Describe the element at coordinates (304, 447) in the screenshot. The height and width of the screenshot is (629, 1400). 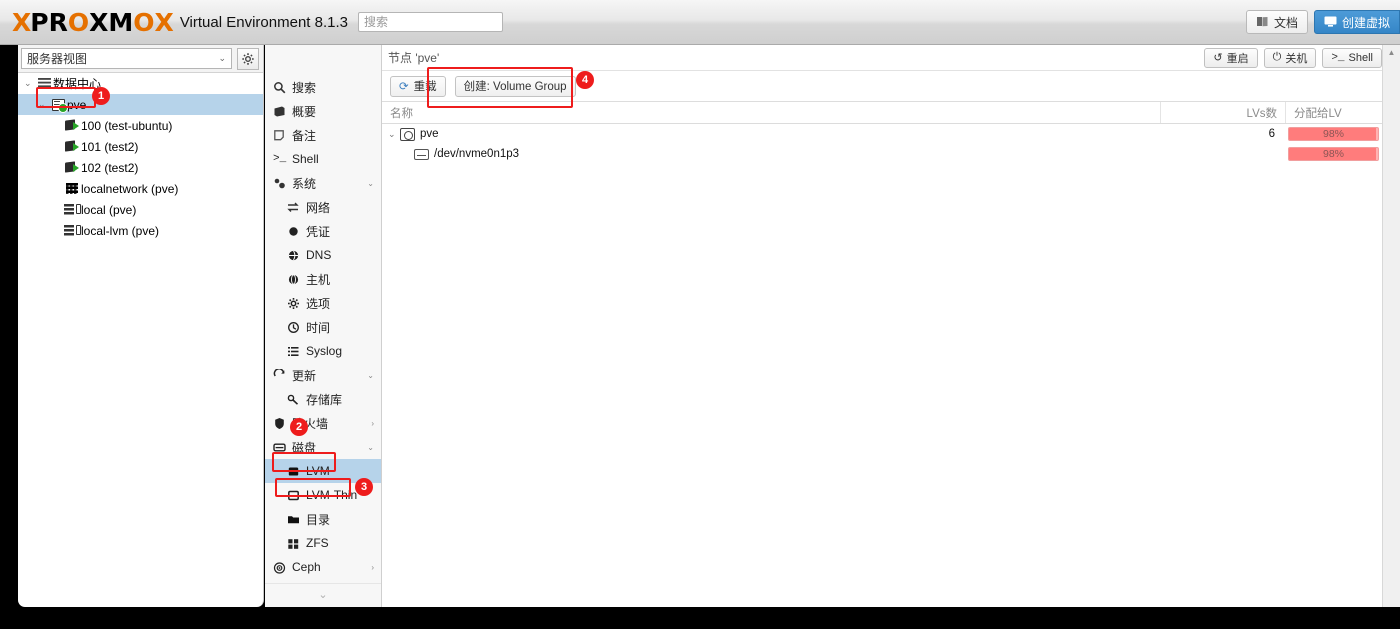
I see `nav-item-label: 磁盘` at that location.